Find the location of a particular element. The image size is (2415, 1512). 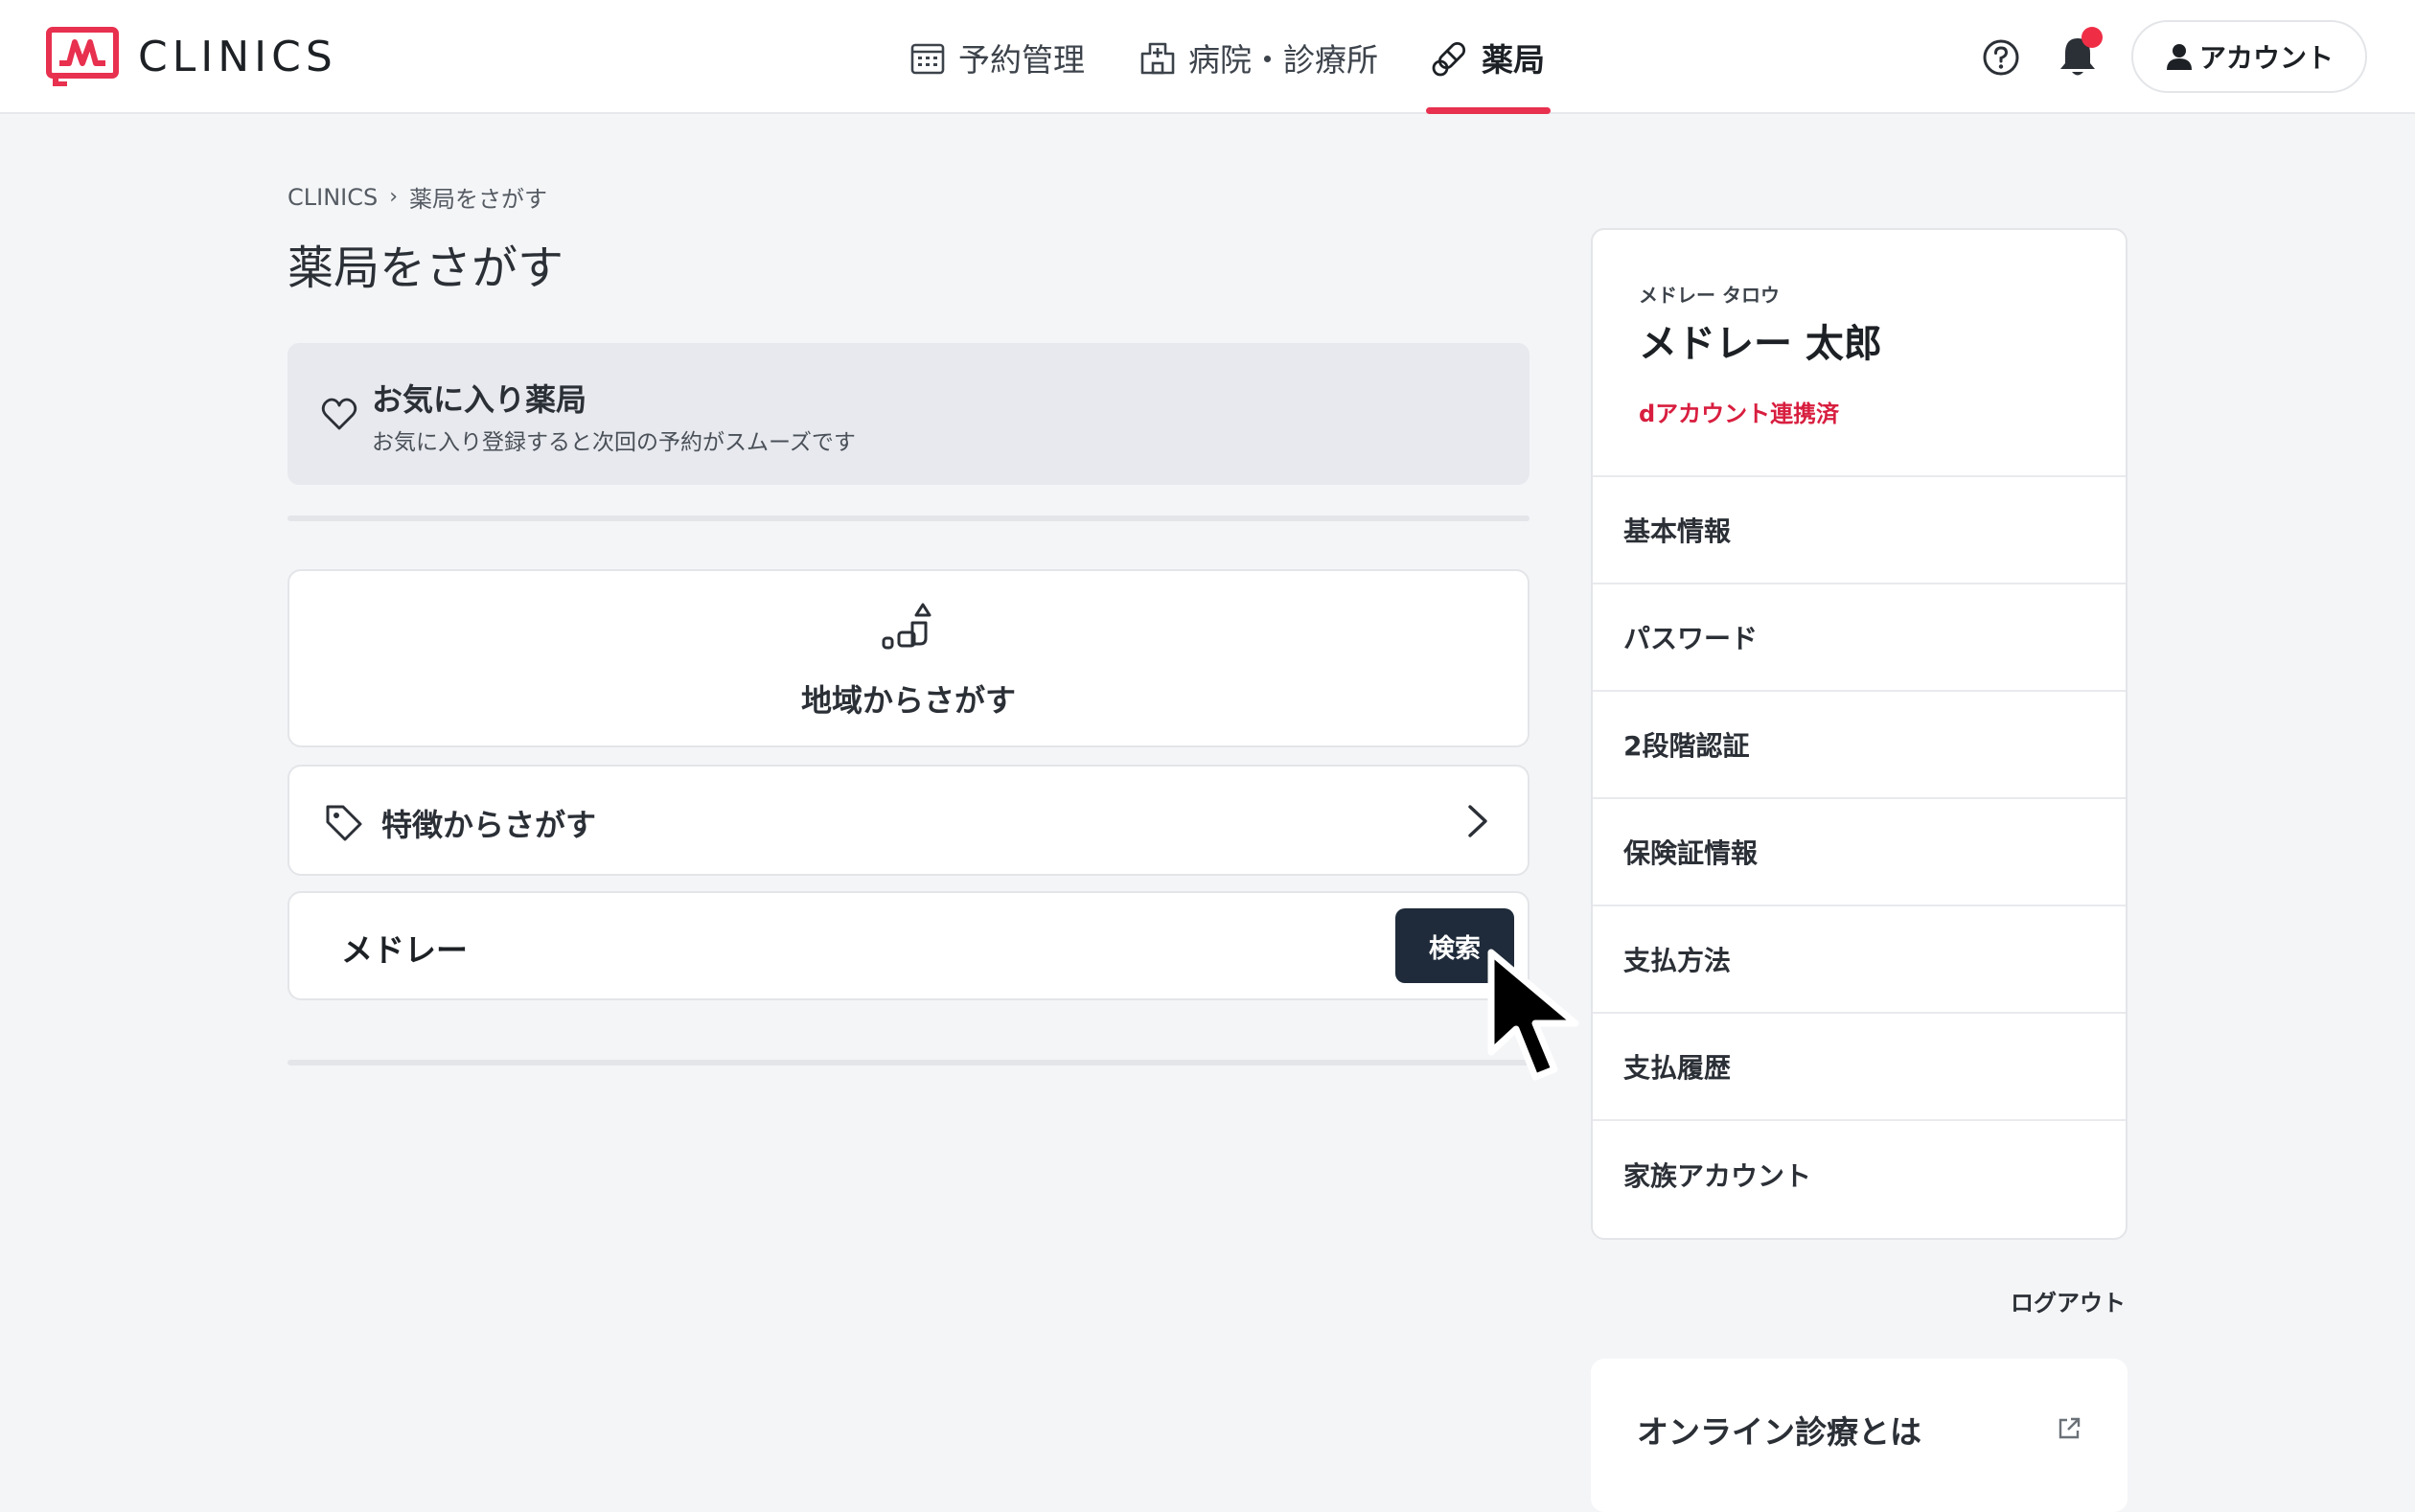

nav-hospitals-label: 病院・診療所 is located at coordinates (1283, 60).